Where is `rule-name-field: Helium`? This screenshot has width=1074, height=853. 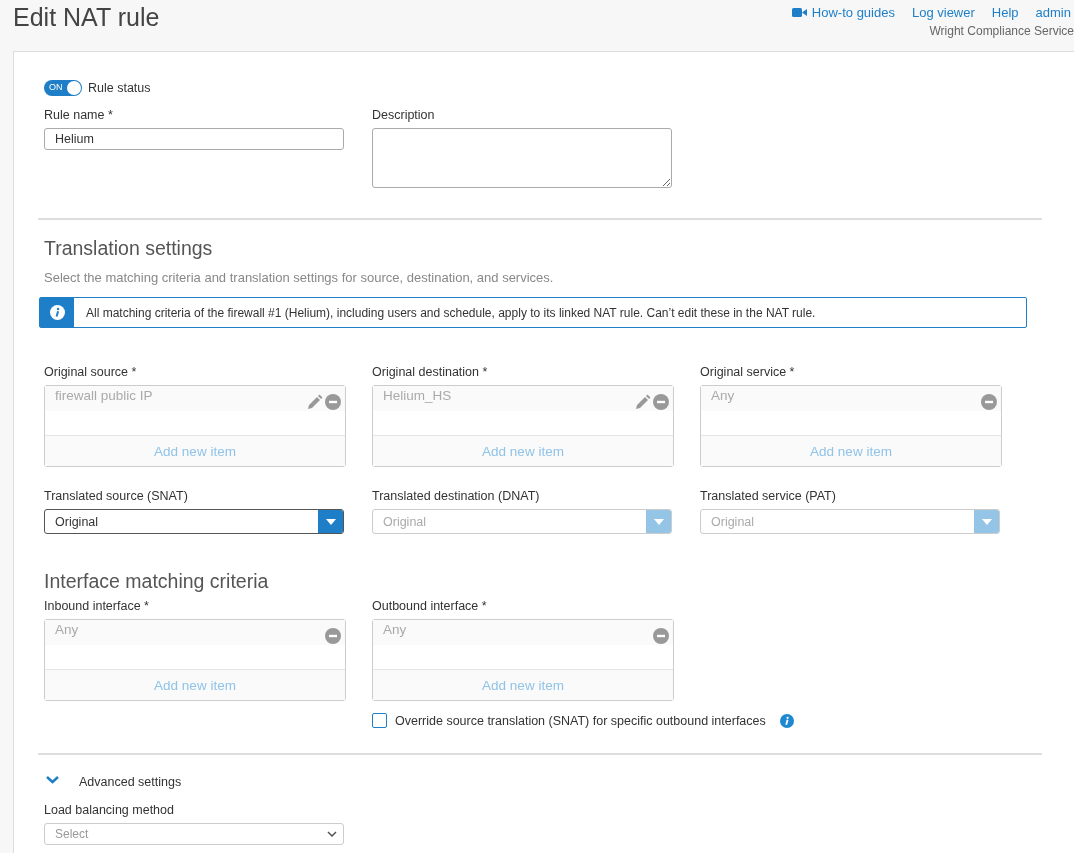
rule-name-field: Helium is located at coordinates (194, 139).